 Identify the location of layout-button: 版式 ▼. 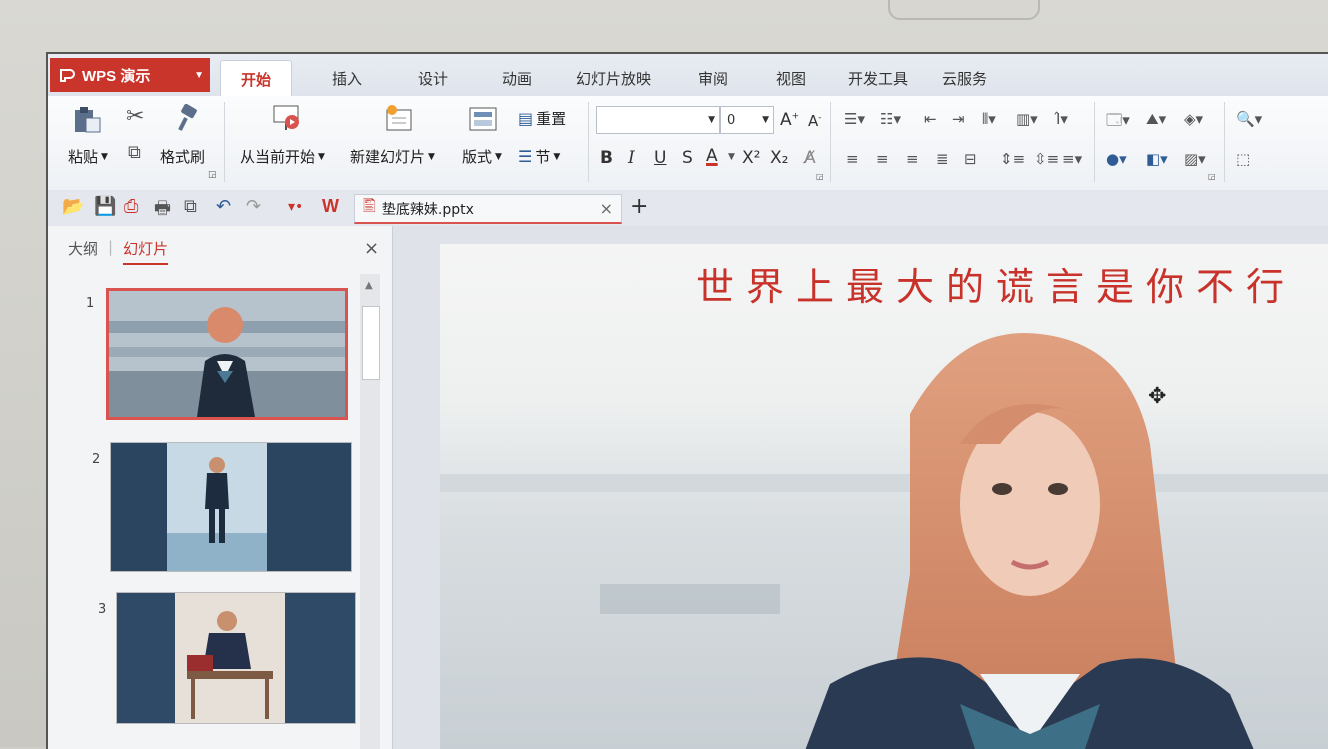
(482, 156).